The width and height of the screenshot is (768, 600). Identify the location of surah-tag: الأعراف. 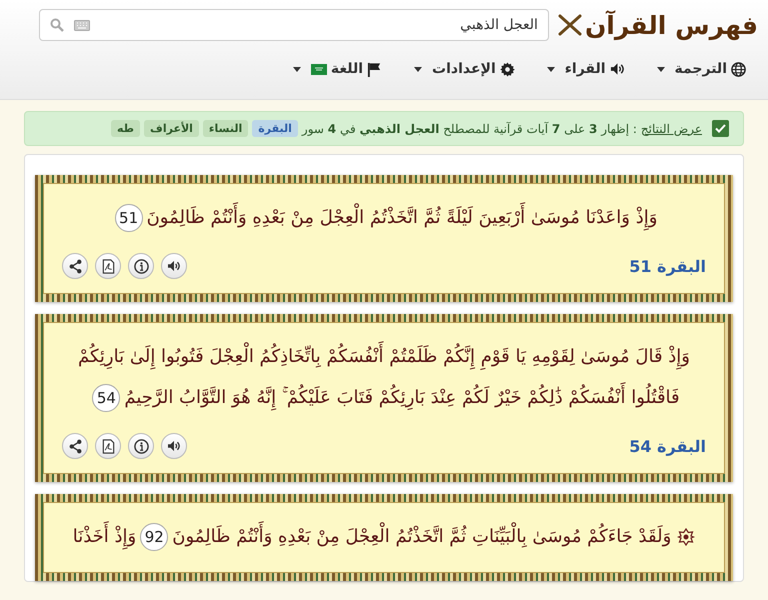
(171, 128).